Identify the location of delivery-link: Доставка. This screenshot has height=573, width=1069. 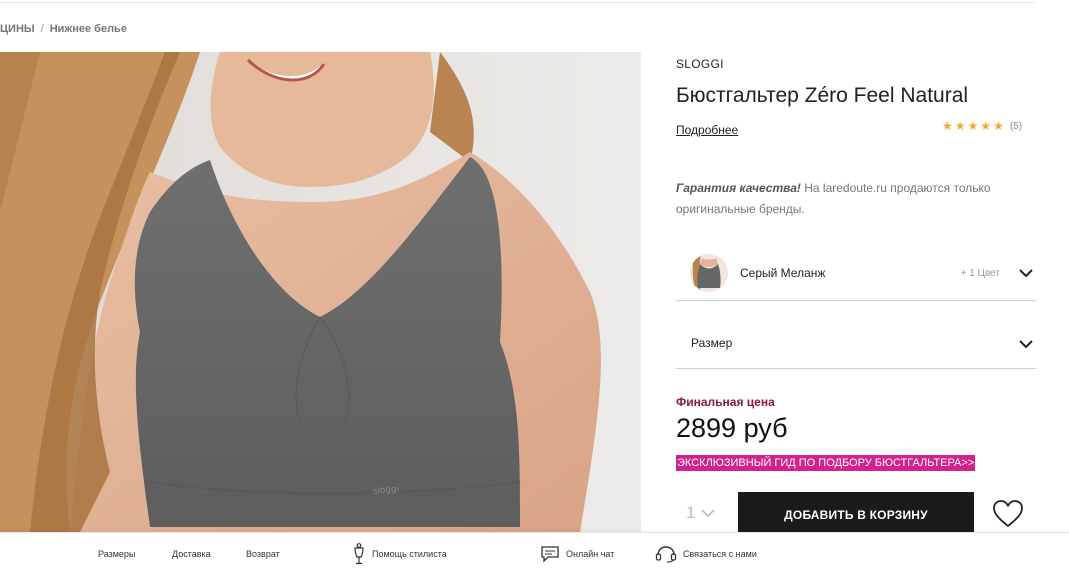
(191, 553).